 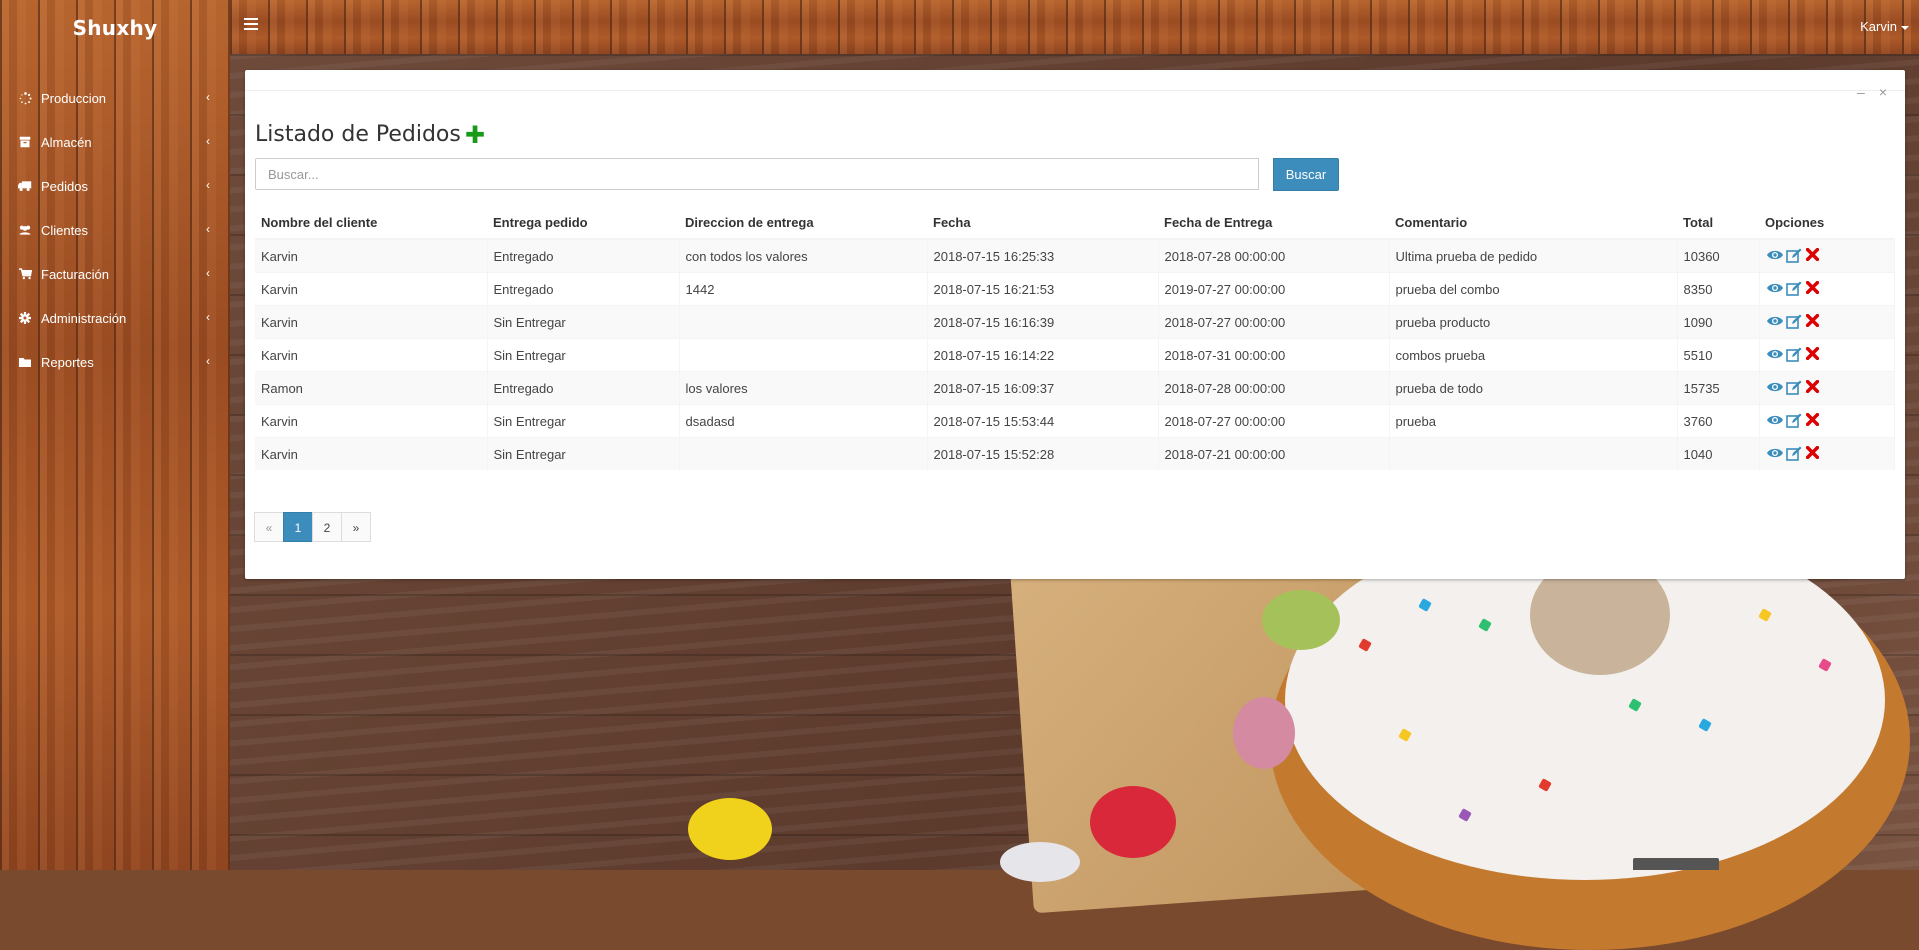 I want to click on close-icon: ×, so click(x=1883, y=92).